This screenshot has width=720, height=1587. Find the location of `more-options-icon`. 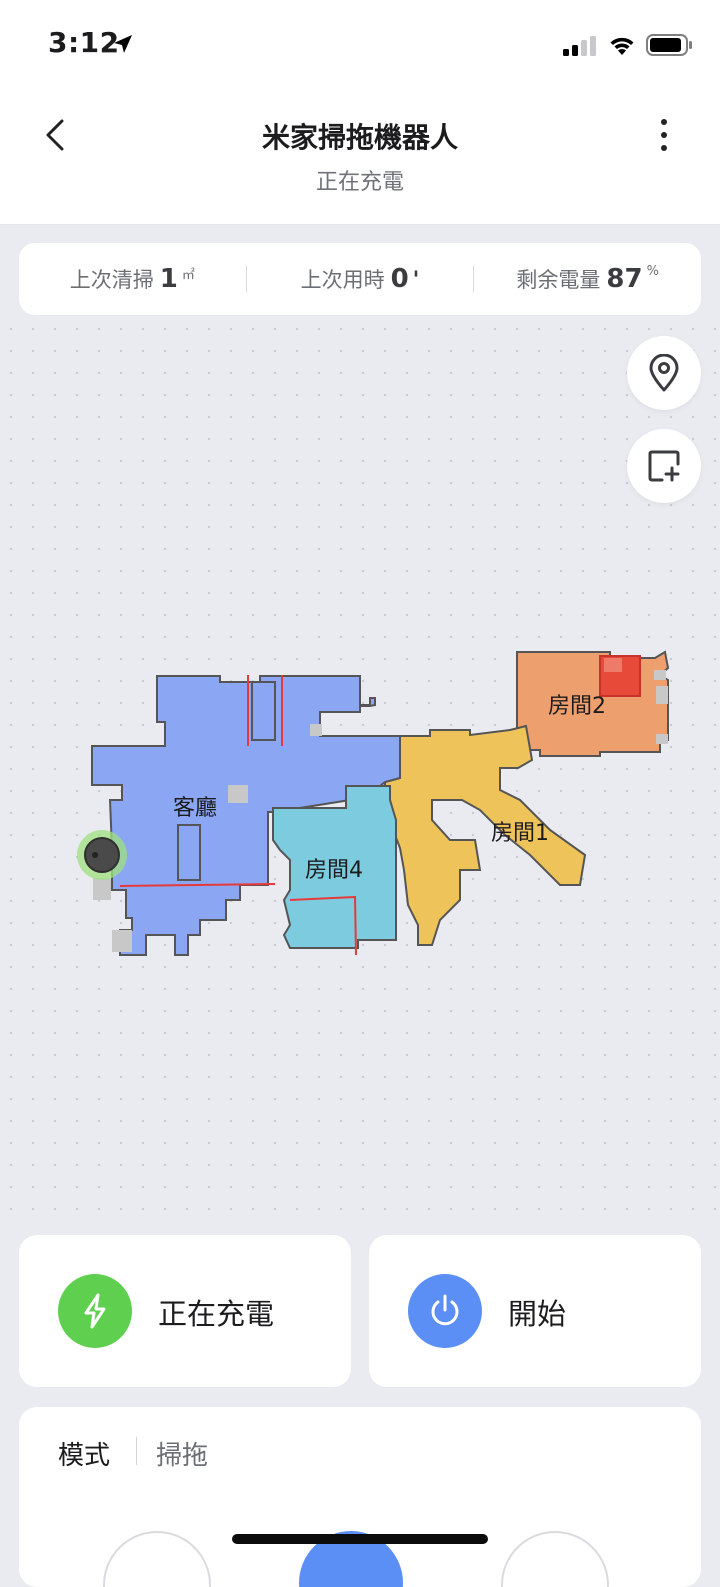

more-options-icon is located at coordinates (664, 135).